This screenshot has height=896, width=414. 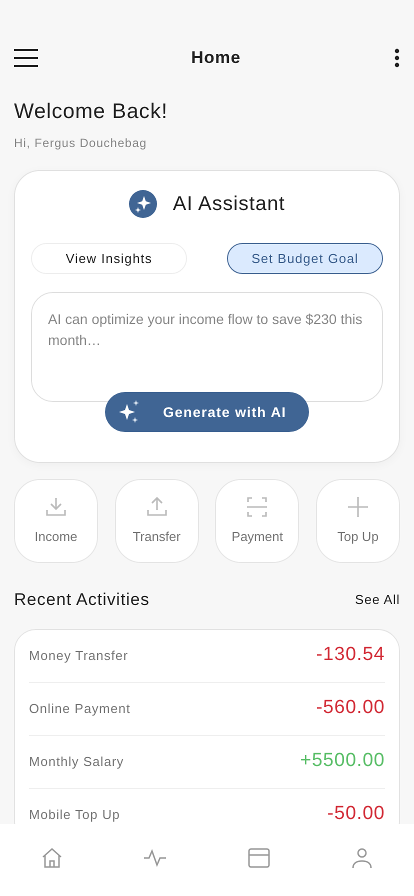 What do you see at coordinates (81, 143) in the screenshot?
I see `greeting-text: Hi, Fergus Douchebag` at bounding box center [81, 143].